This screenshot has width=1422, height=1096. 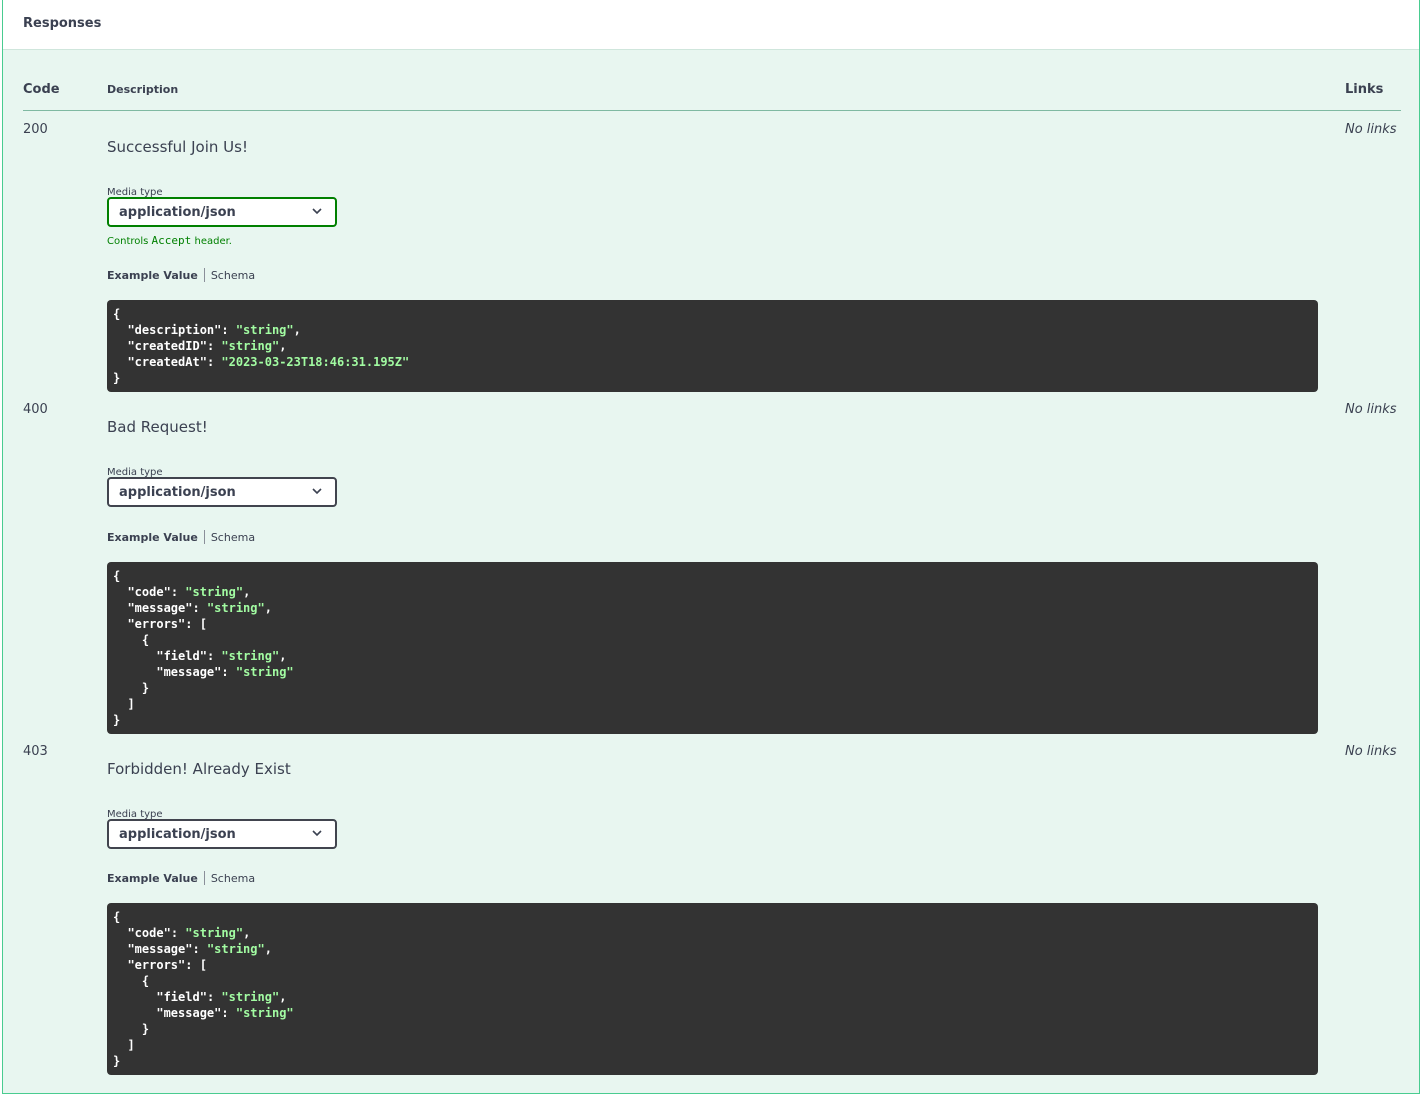 I want to click on code-line: "createdID": "string",, so click(x=715, y=346).